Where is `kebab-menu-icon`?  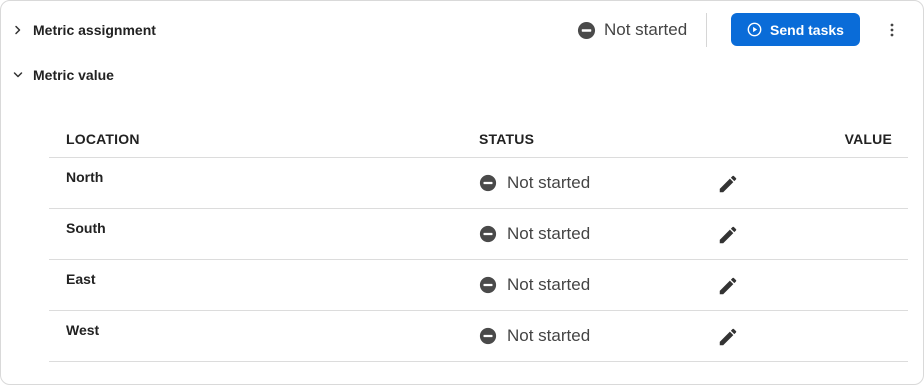 kebab-menu-icon is located at coordinates (892, 30).